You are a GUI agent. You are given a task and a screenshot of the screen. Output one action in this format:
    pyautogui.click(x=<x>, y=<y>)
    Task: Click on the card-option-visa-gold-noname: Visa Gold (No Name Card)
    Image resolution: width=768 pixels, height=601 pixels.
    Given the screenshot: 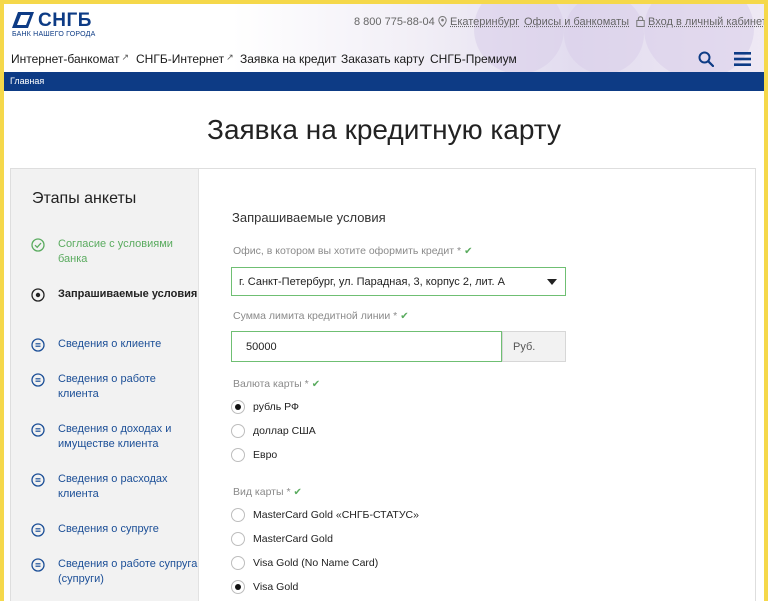 What is the action you would take?
    pyautogui.click(x=381, y=564)
    